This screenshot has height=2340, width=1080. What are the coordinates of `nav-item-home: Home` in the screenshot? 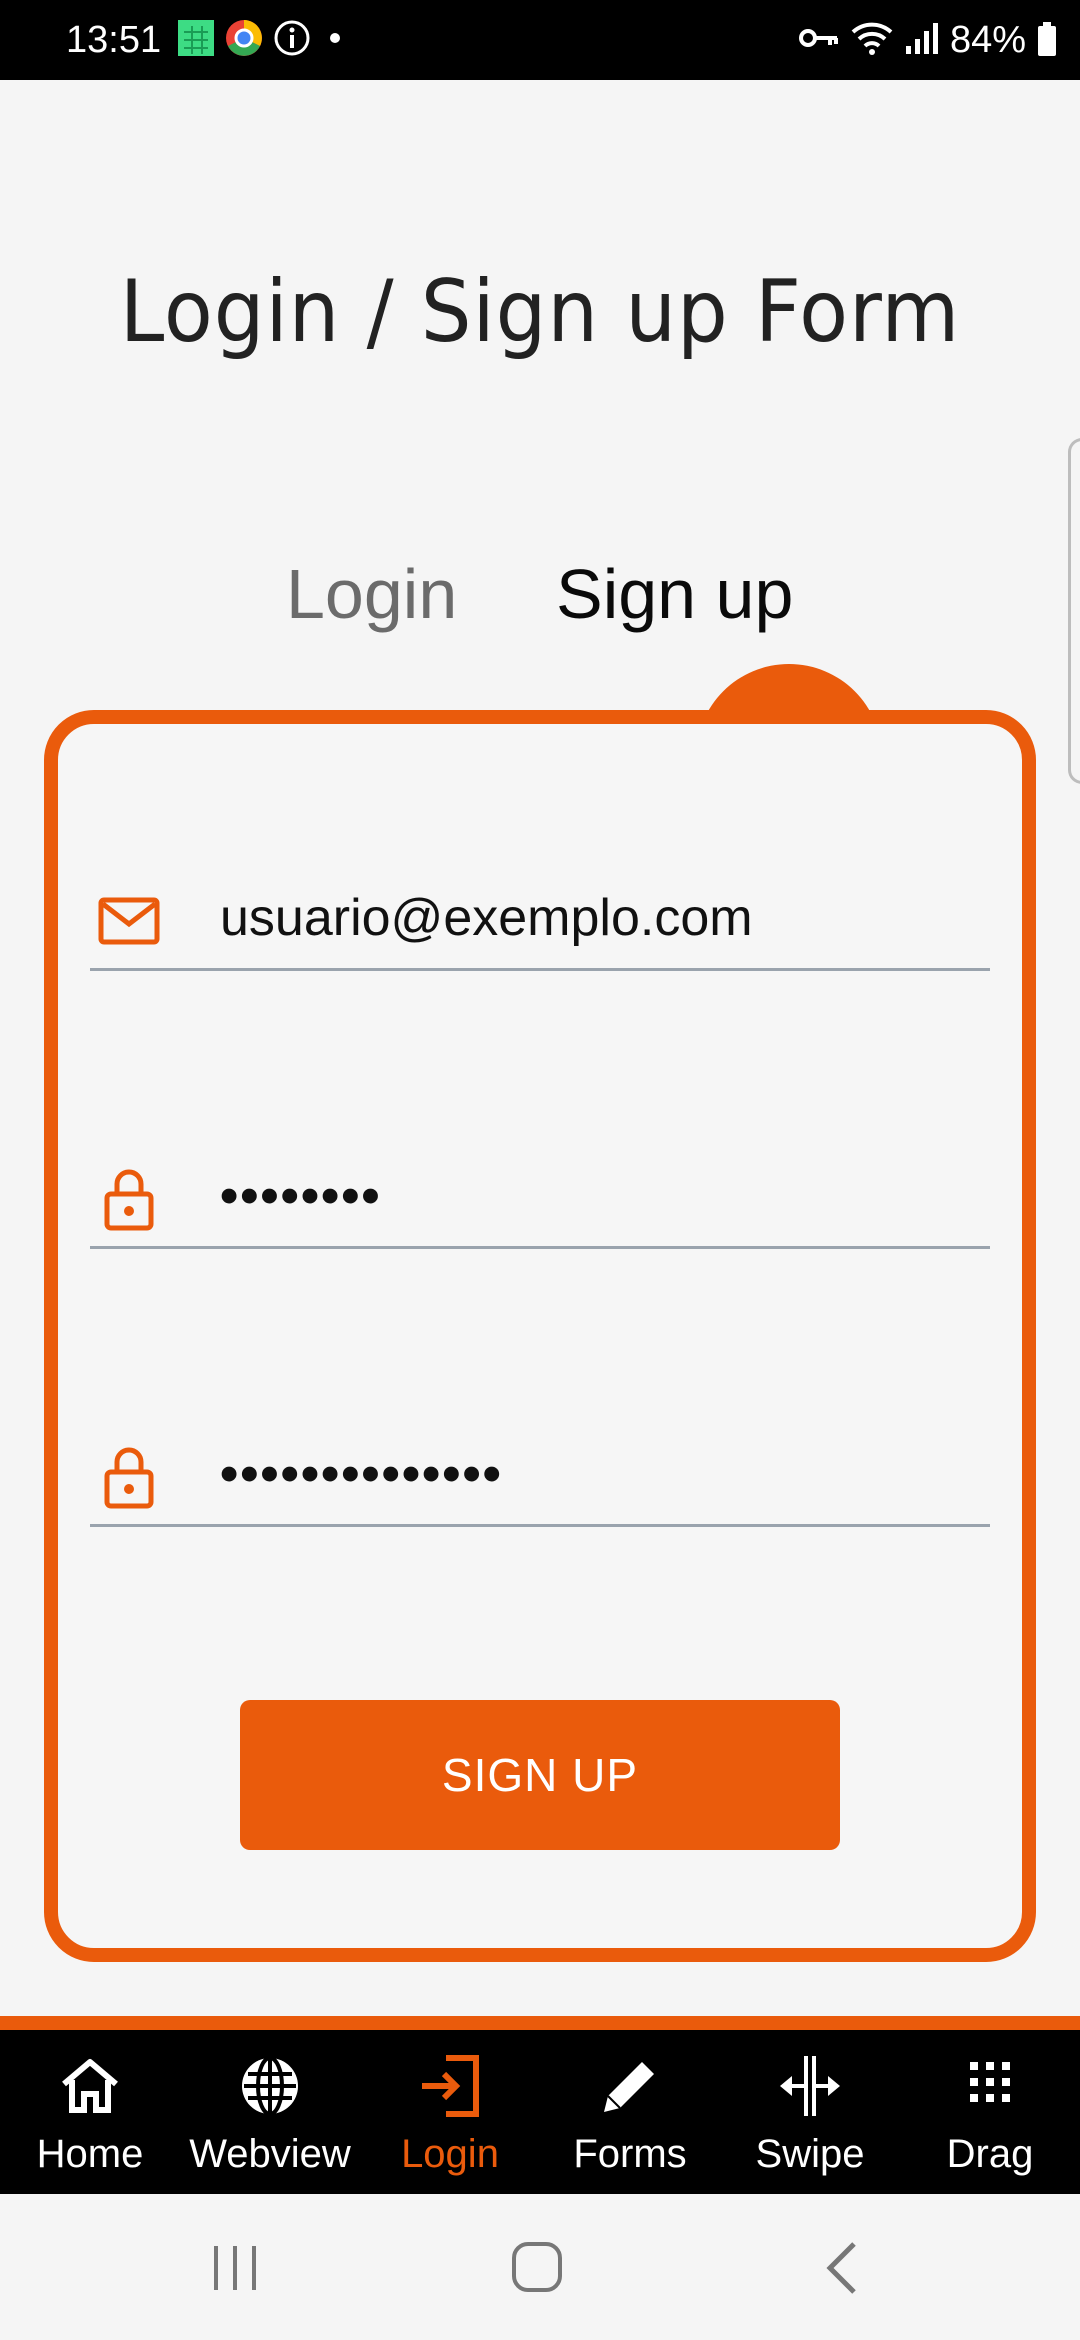 It's located at (90, 2112).